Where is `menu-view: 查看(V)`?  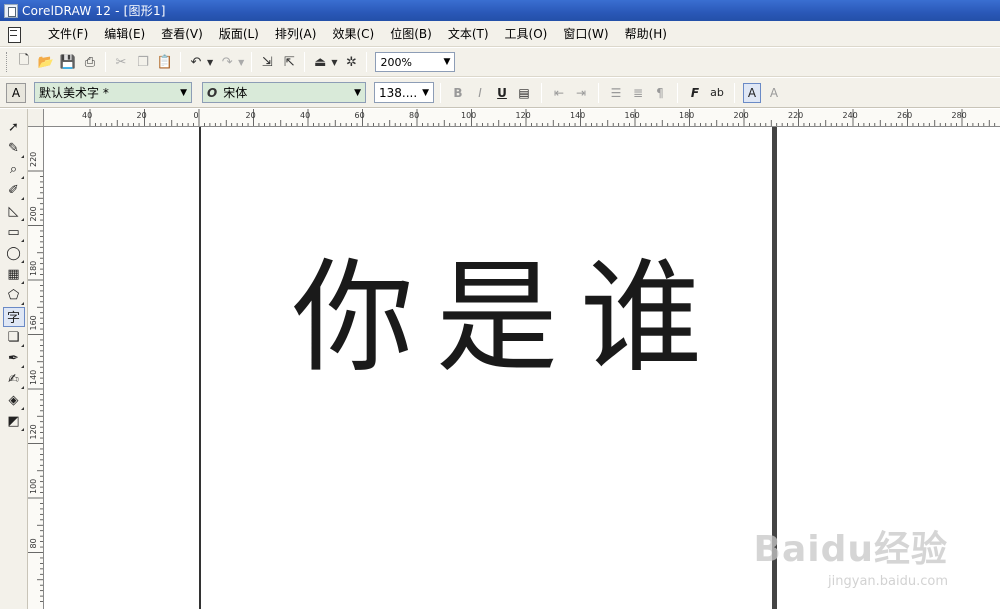
menu-view: 查看(V) is located at coordinates (182, 34).